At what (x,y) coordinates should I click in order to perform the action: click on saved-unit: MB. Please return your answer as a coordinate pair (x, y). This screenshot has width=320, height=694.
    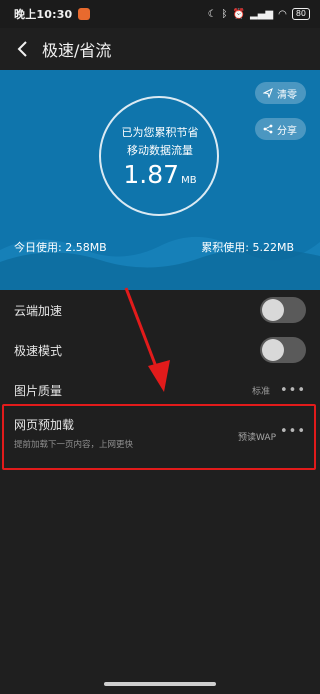
    Looking at the image, I should click on (189, 180).